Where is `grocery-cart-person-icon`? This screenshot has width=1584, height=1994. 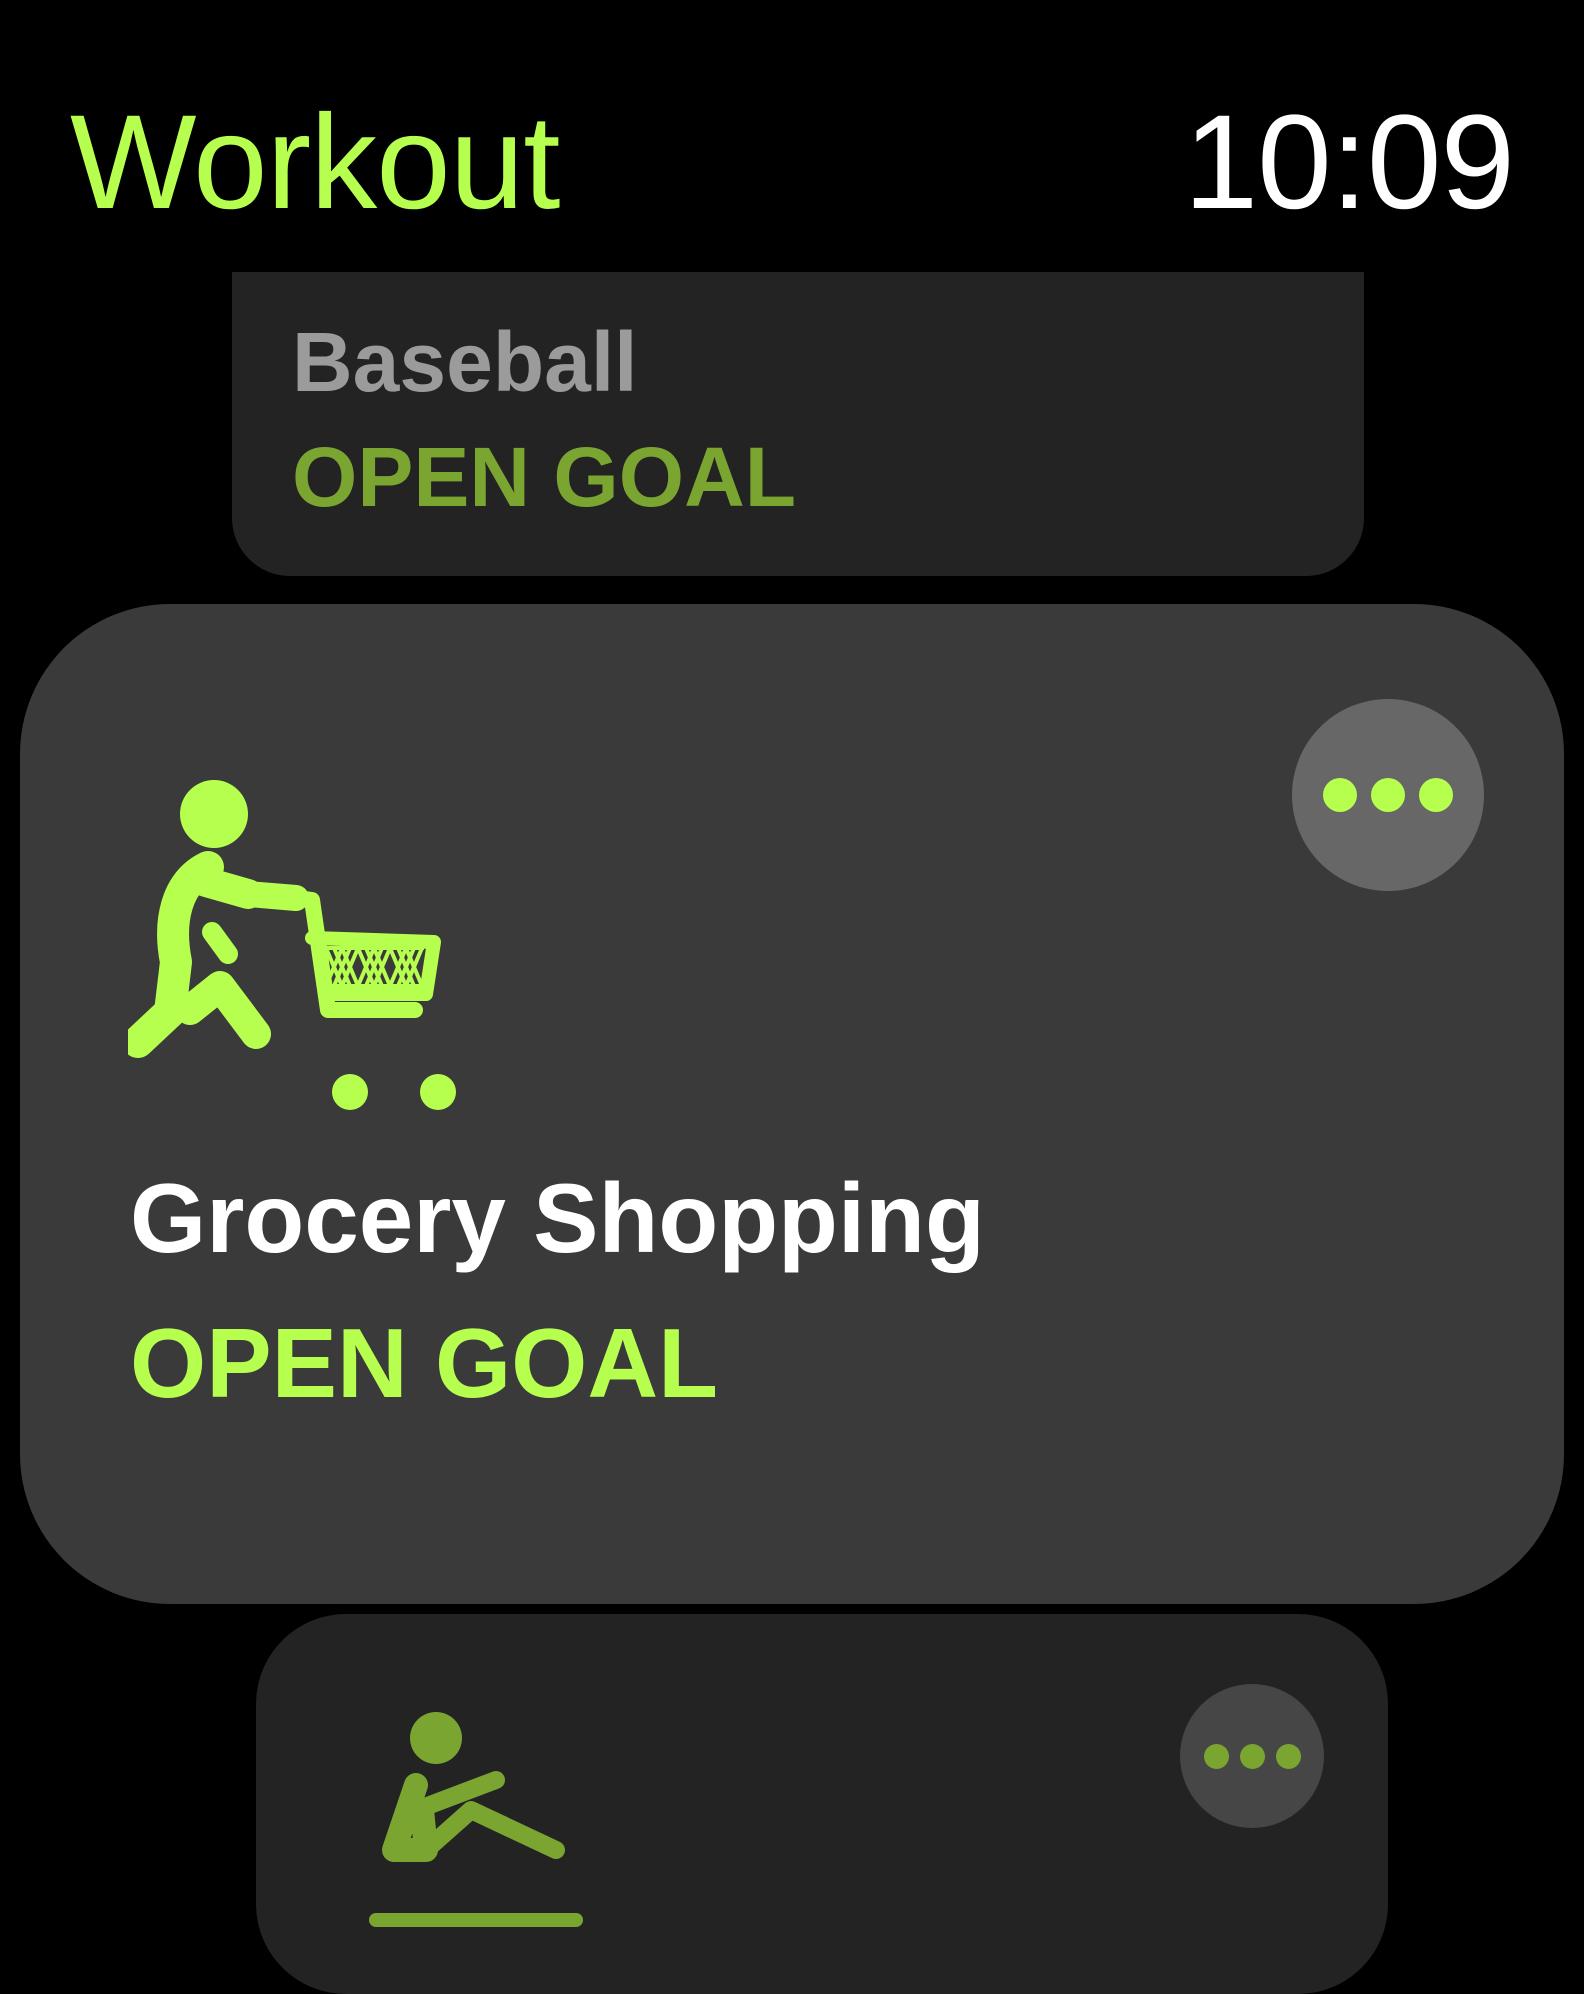 grocery-cart-person-icon is located at coordinates (292, 945).